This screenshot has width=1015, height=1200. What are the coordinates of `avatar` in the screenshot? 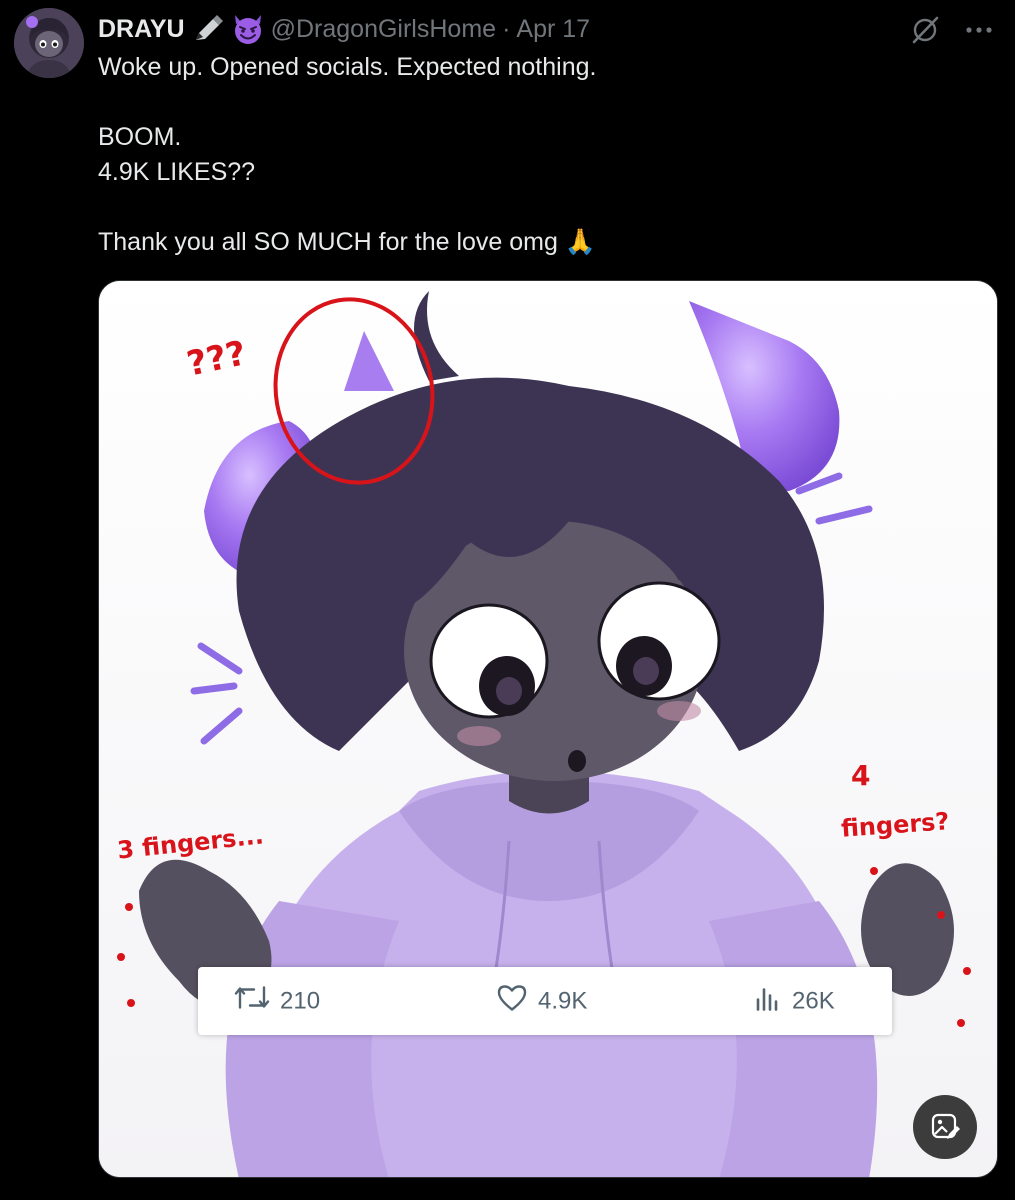 It's located at (49, 43).